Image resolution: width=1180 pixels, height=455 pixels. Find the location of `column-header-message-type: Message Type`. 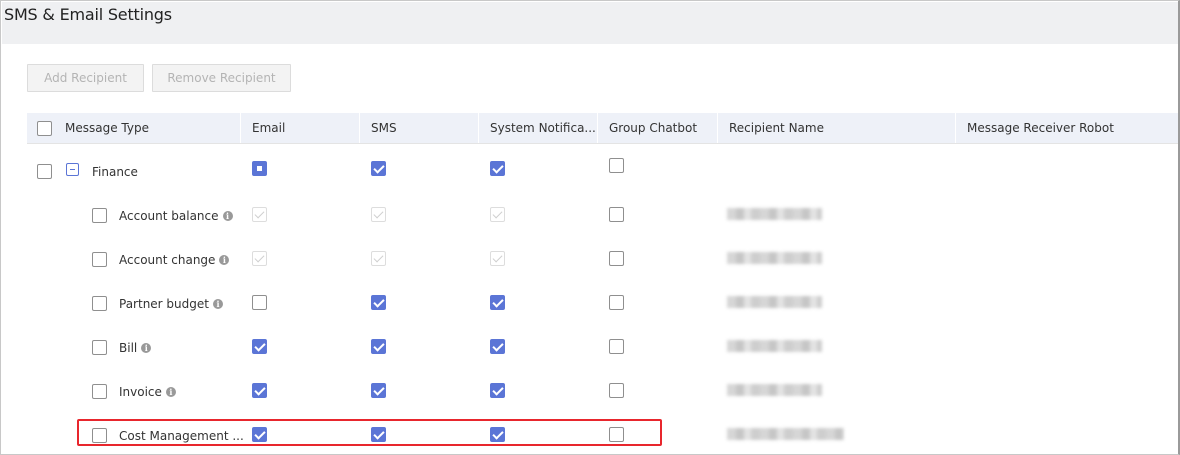

column-header-message-type: Message Type is located at coordinates (107, 128).